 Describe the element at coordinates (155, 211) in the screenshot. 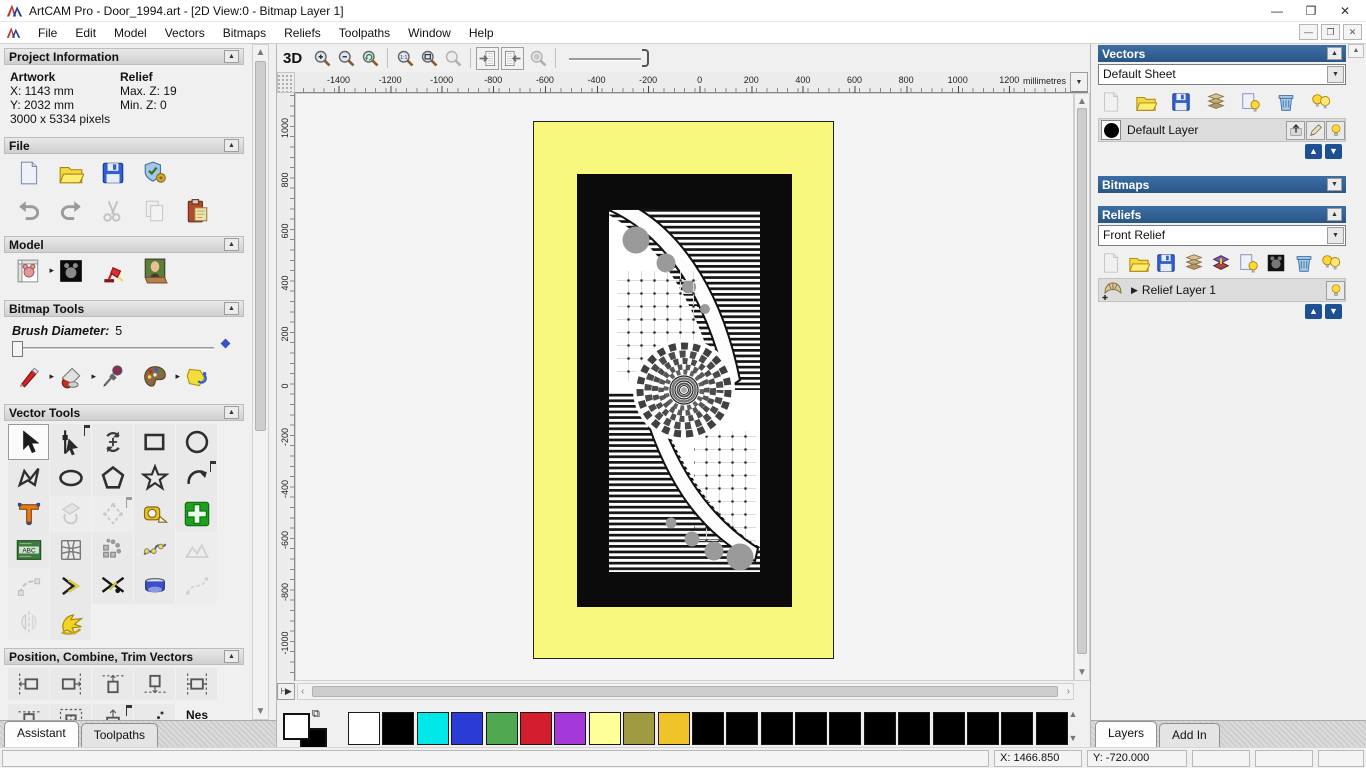

I see `copy-icon` at that location.